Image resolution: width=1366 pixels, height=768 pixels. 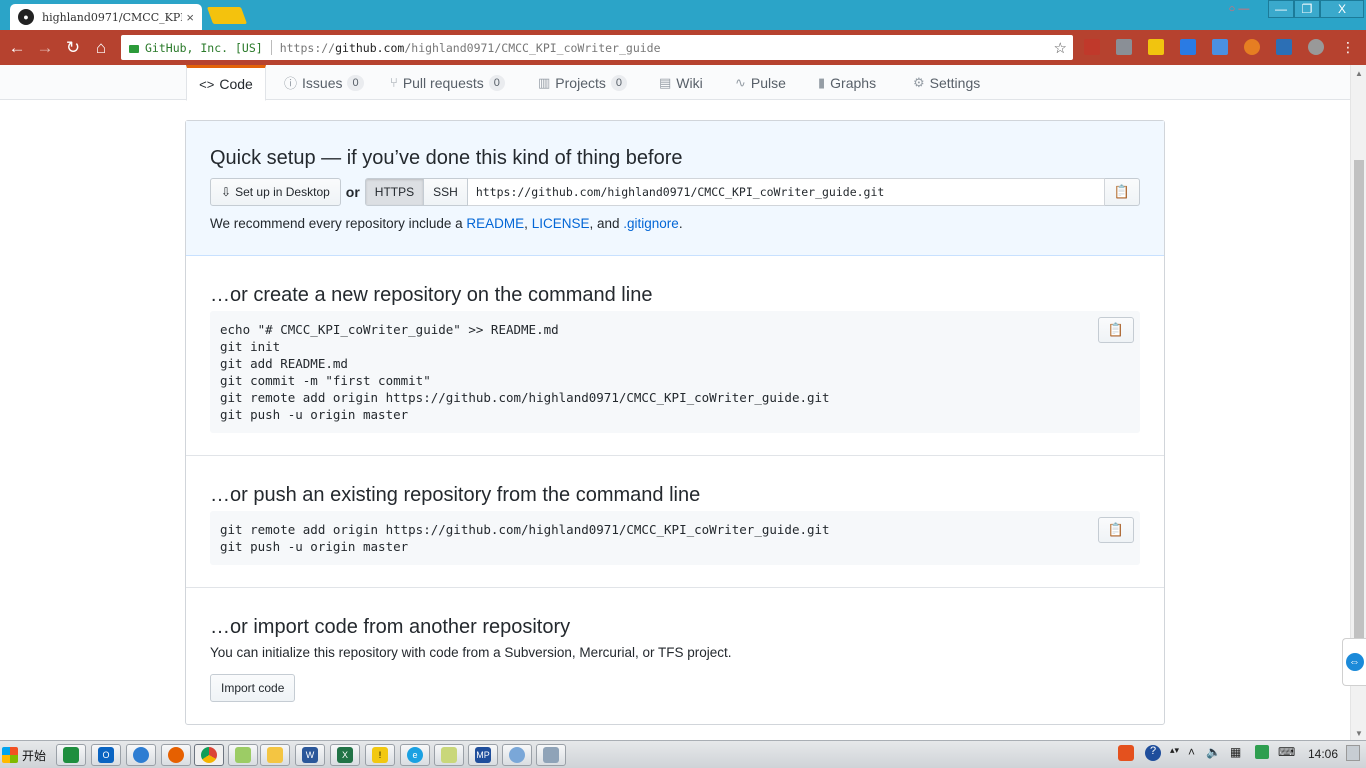 I want to click on tab-projects: ▥ Projects 0, so click(x=582, y=82).